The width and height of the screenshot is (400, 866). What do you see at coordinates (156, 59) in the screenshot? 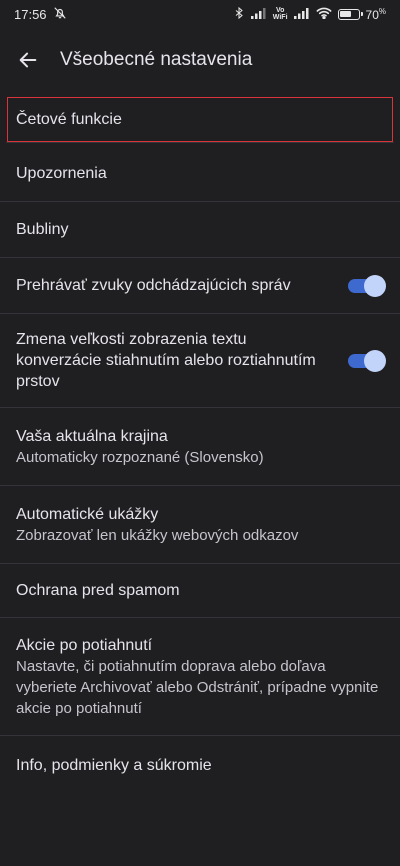
I see `page-title: Všeobecné nastavenia` at bounding box center [156, 59].